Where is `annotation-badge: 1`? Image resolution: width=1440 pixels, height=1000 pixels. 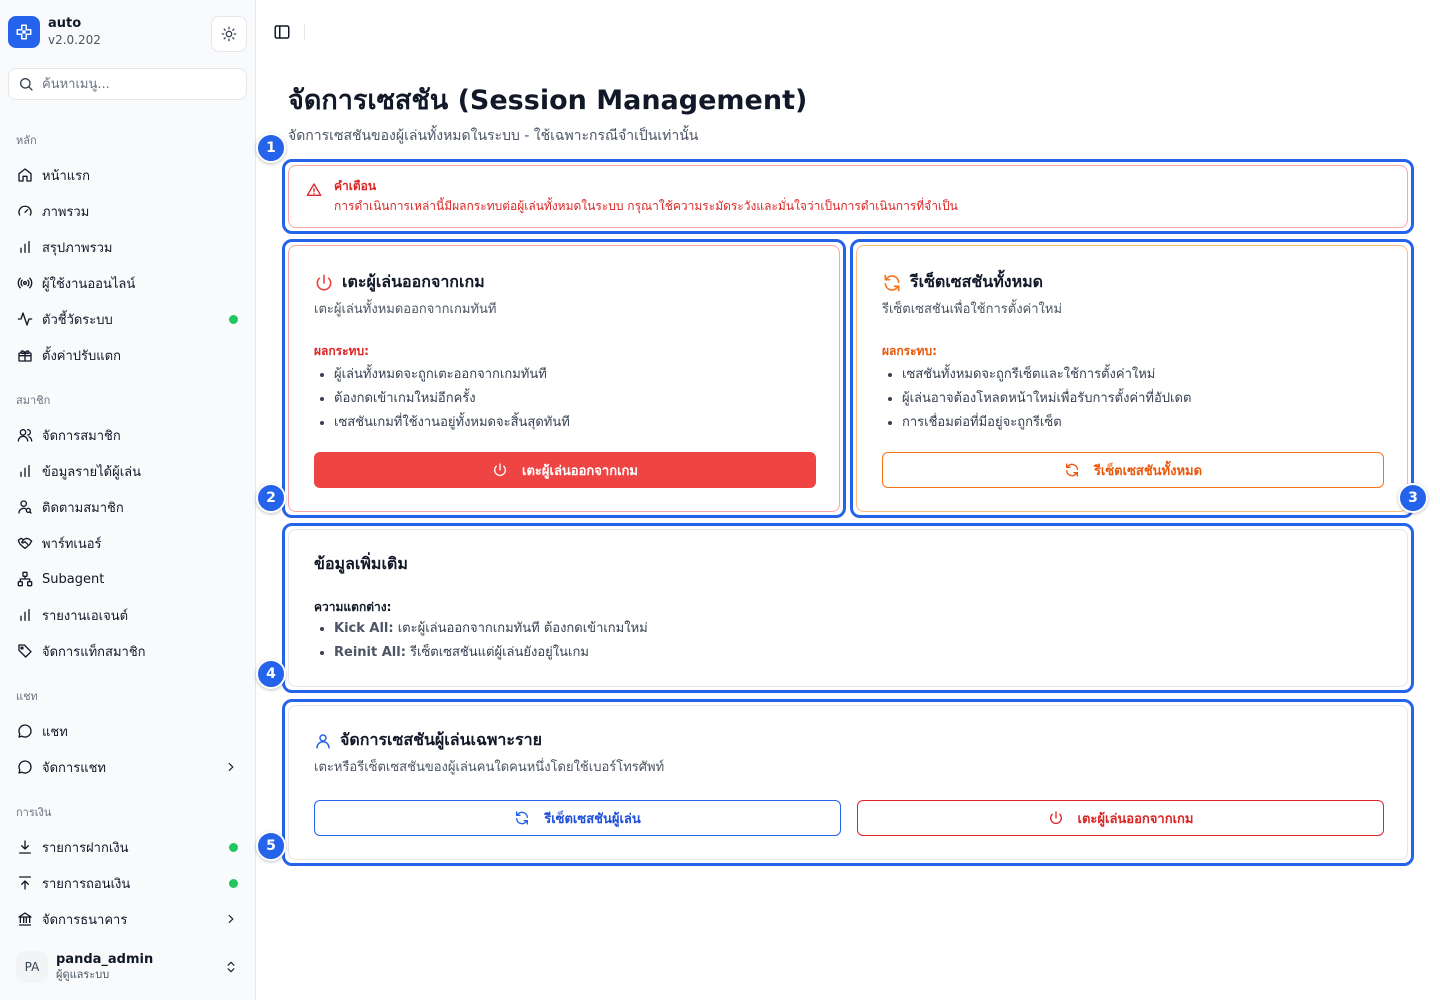 annotation-badge: 1 is located at coordinates (271, 148).